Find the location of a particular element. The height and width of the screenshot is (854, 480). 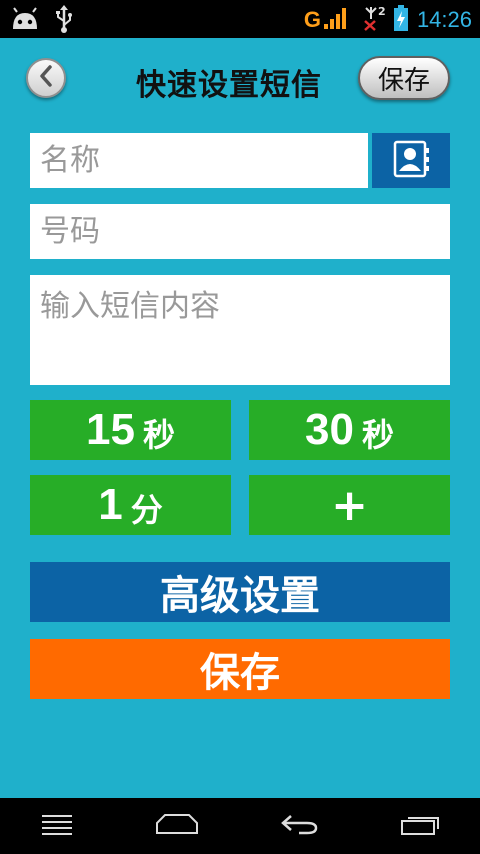

header-save-button: 保存 is located at coordinates (404, 78).